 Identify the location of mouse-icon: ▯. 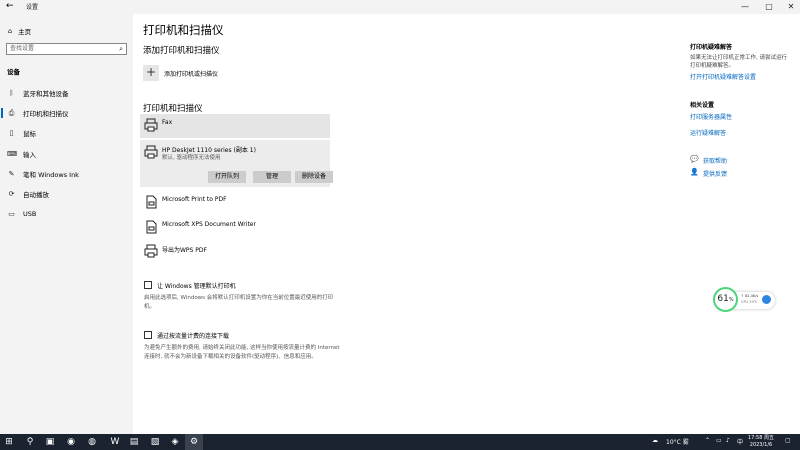
(11, 133).